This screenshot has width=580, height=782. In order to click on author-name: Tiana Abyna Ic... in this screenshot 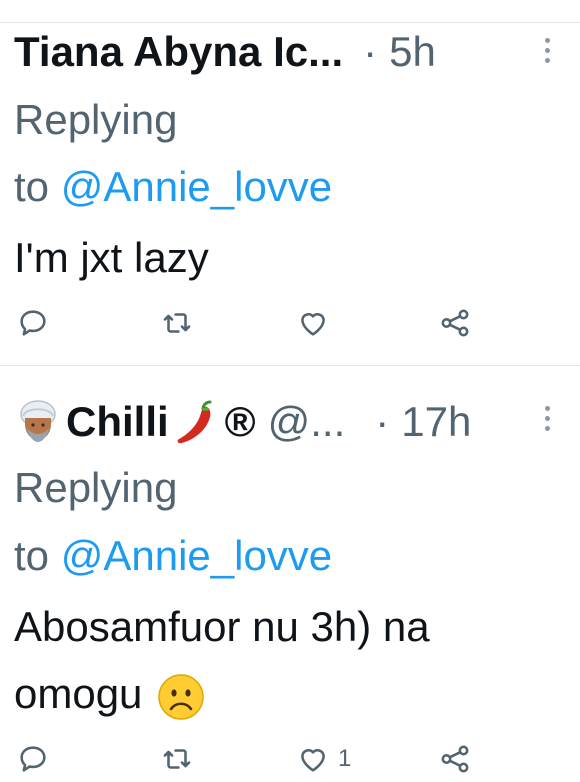, I will do `click(178, 52)`.